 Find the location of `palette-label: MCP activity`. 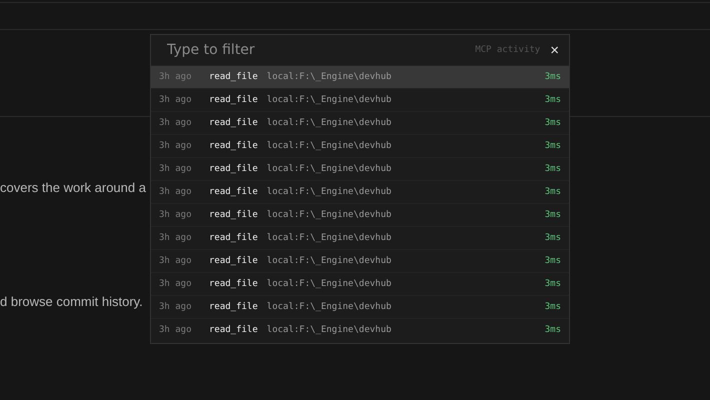

palette-label: MCP activity is located at coordinates (507, 50).